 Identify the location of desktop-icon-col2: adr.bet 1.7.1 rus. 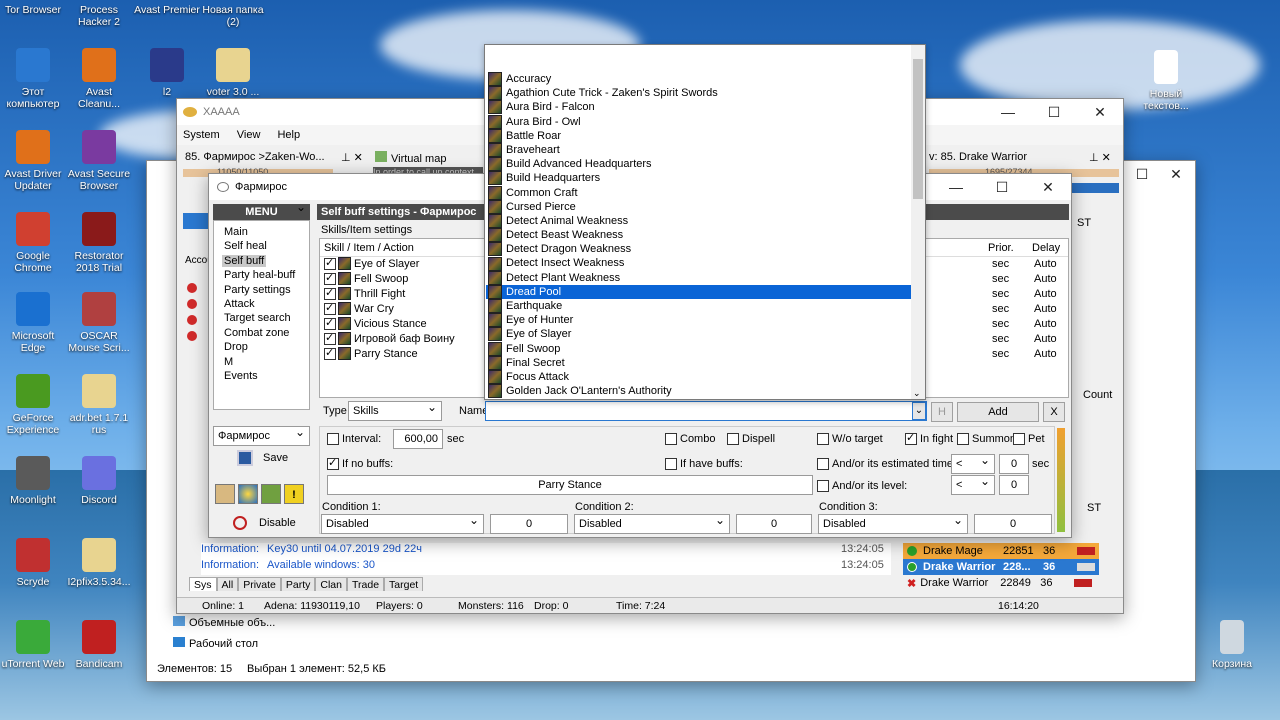
(99, 405).